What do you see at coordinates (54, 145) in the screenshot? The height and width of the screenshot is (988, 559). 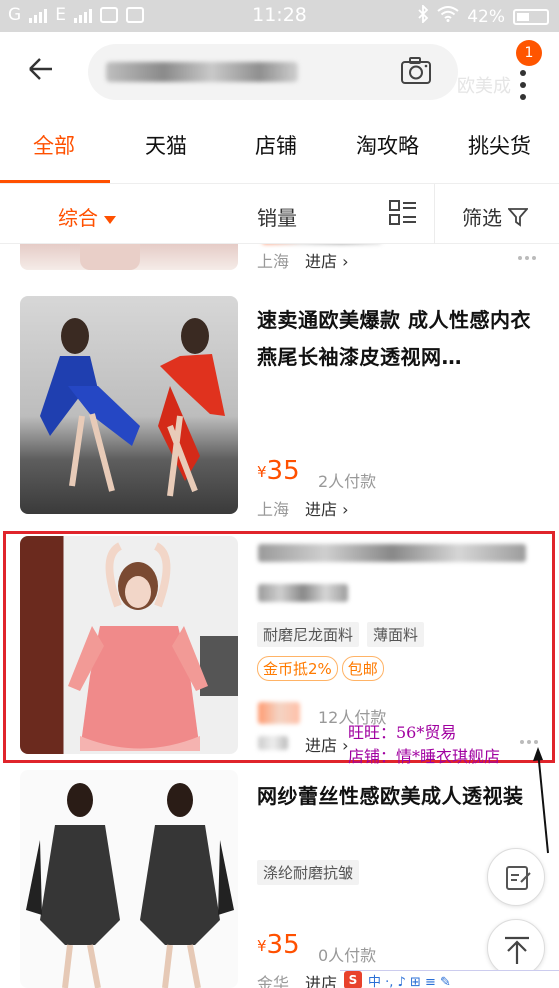 I see `tab-all: 全部` at bounding box center [54, 145].